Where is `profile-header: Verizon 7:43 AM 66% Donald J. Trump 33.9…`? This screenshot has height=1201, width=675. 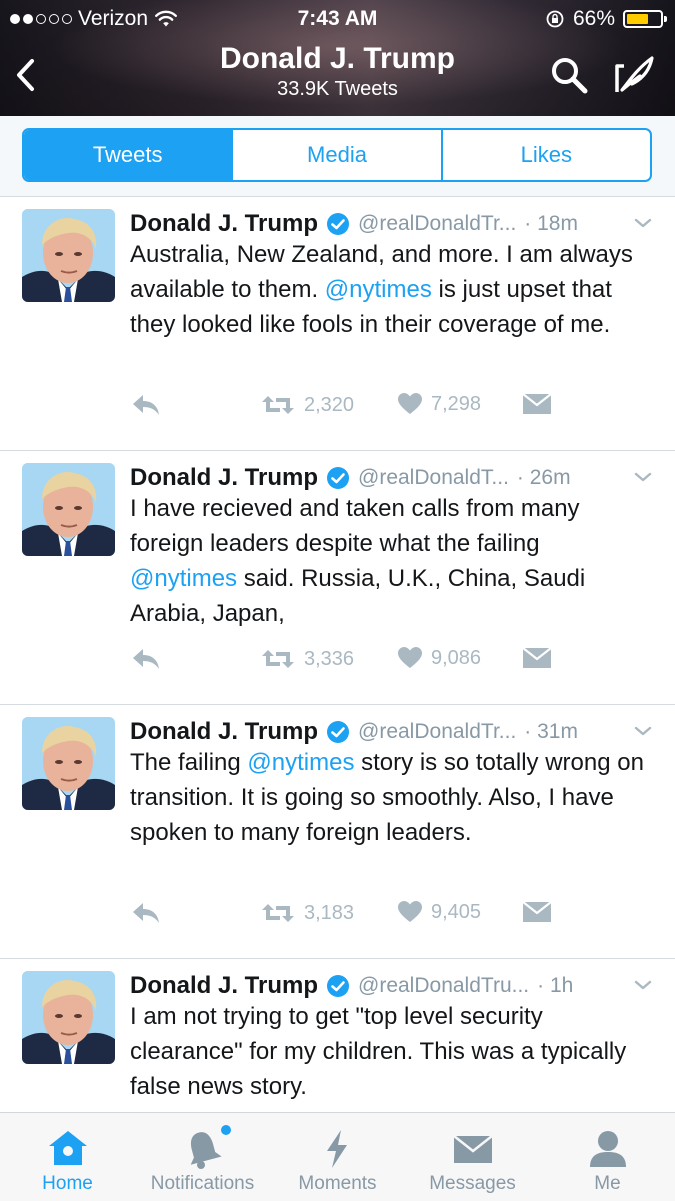 profile-header: Verizon 7:43 AM 66% Donald J. Trump 33.9… is located at coordinates (337, 58).